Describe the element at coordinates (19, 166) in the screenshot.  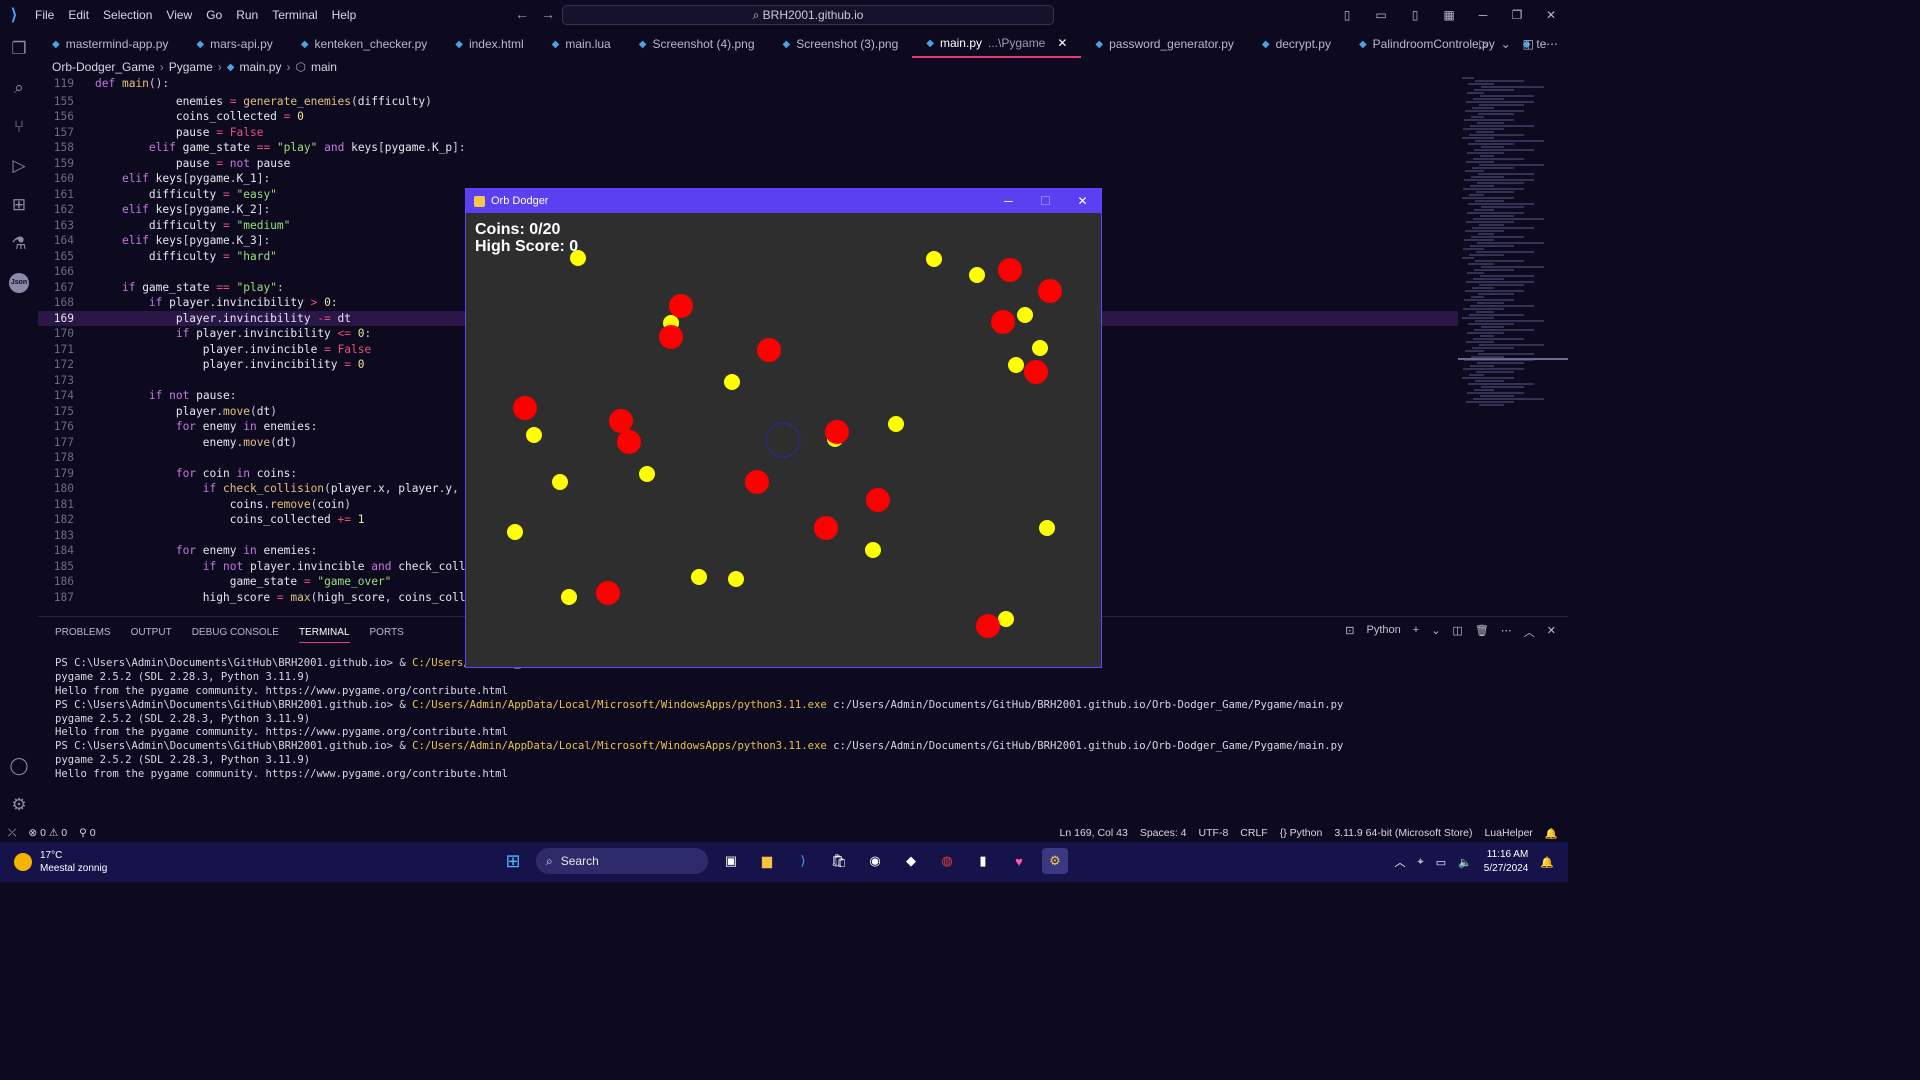
I see `run-debug-icon: ▷` at that location.